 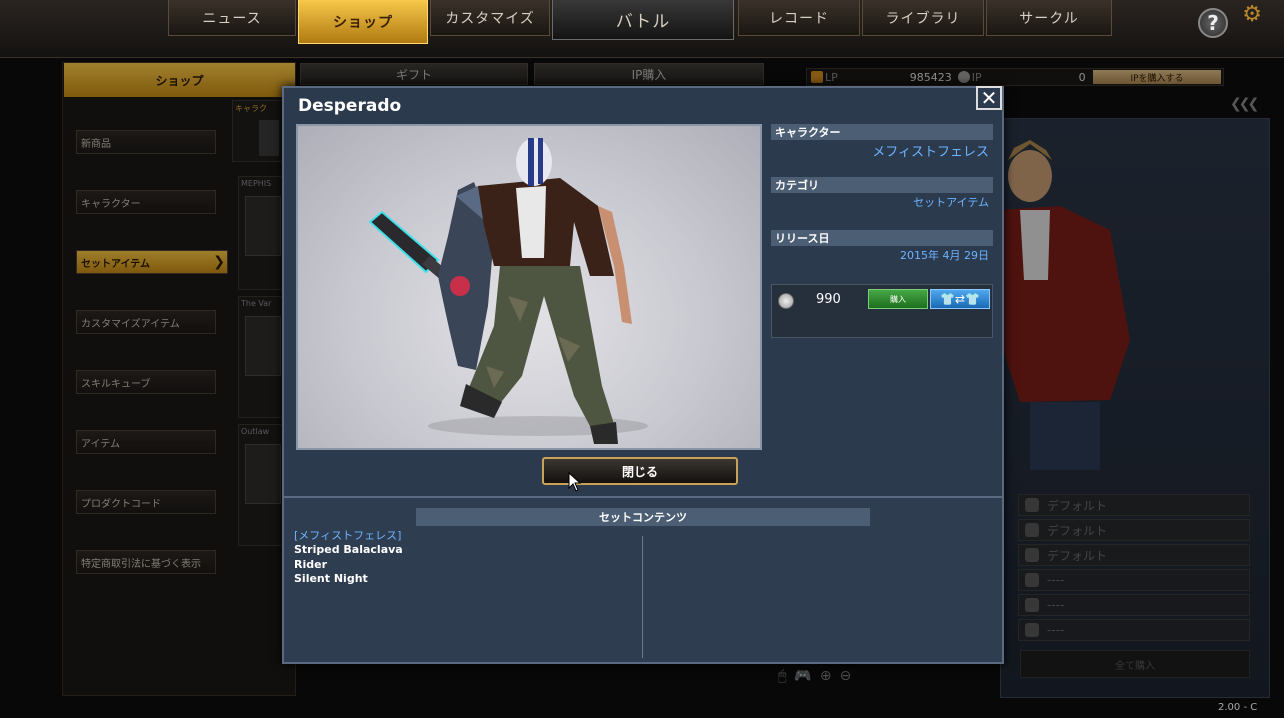 I want to click on release-date-value: 2015年 4月 29日, so click(x=944, y=255).